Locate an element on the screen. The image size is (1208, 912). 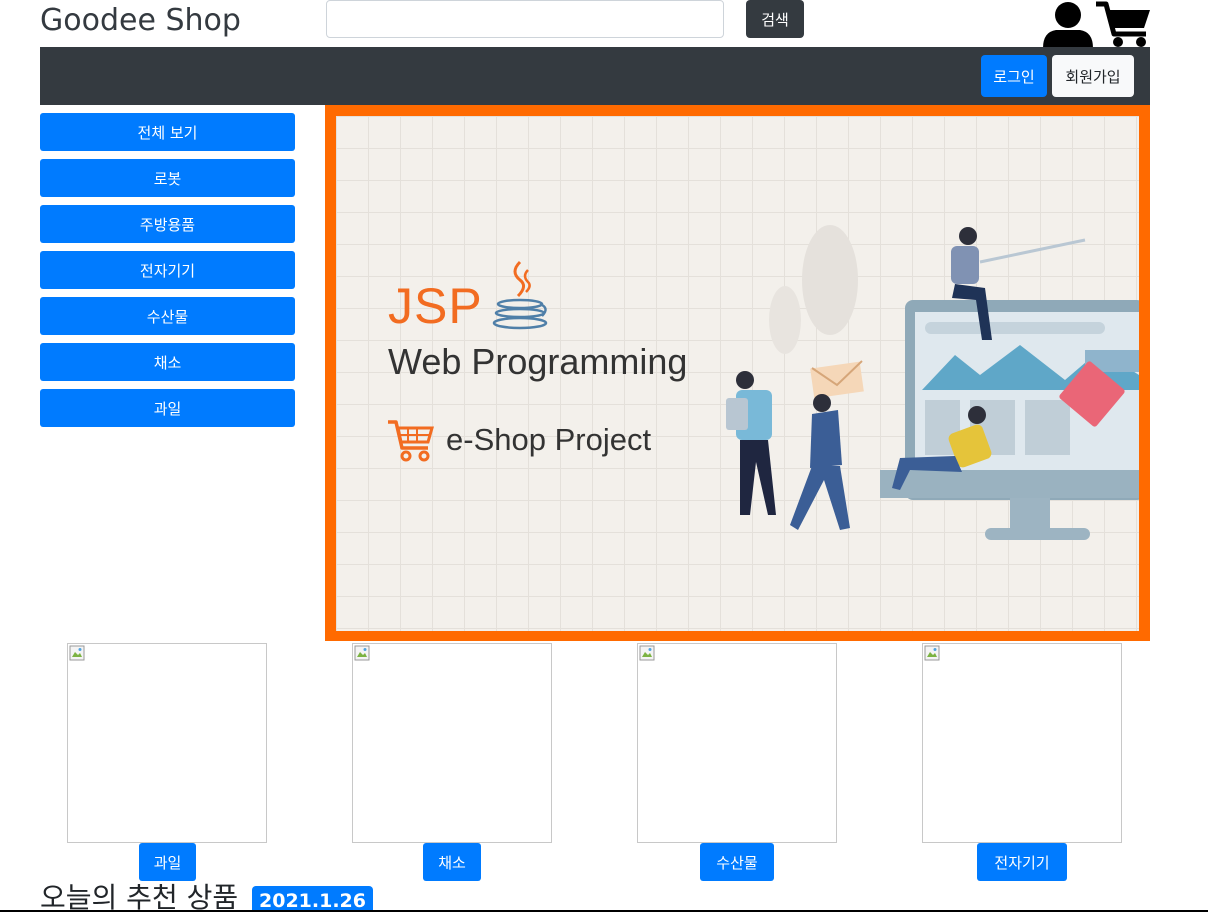
login-button: 로그인 is located at coordinates (1014, 76).